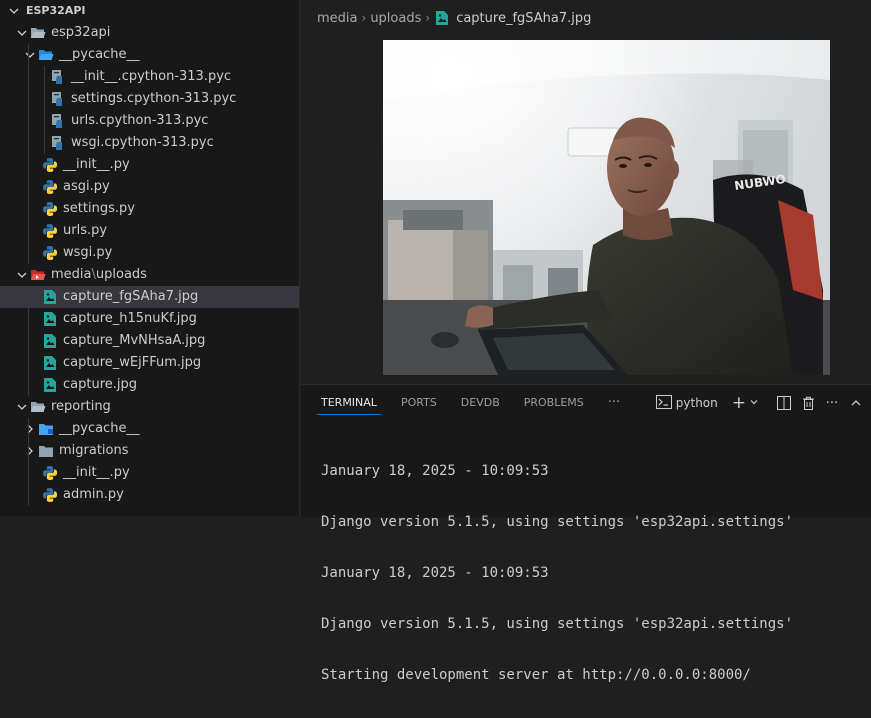 The image size is (871, 718). Describe the element at coordinates (46, 429) in the screenshot. I see `folder-cache-icon` at that location.